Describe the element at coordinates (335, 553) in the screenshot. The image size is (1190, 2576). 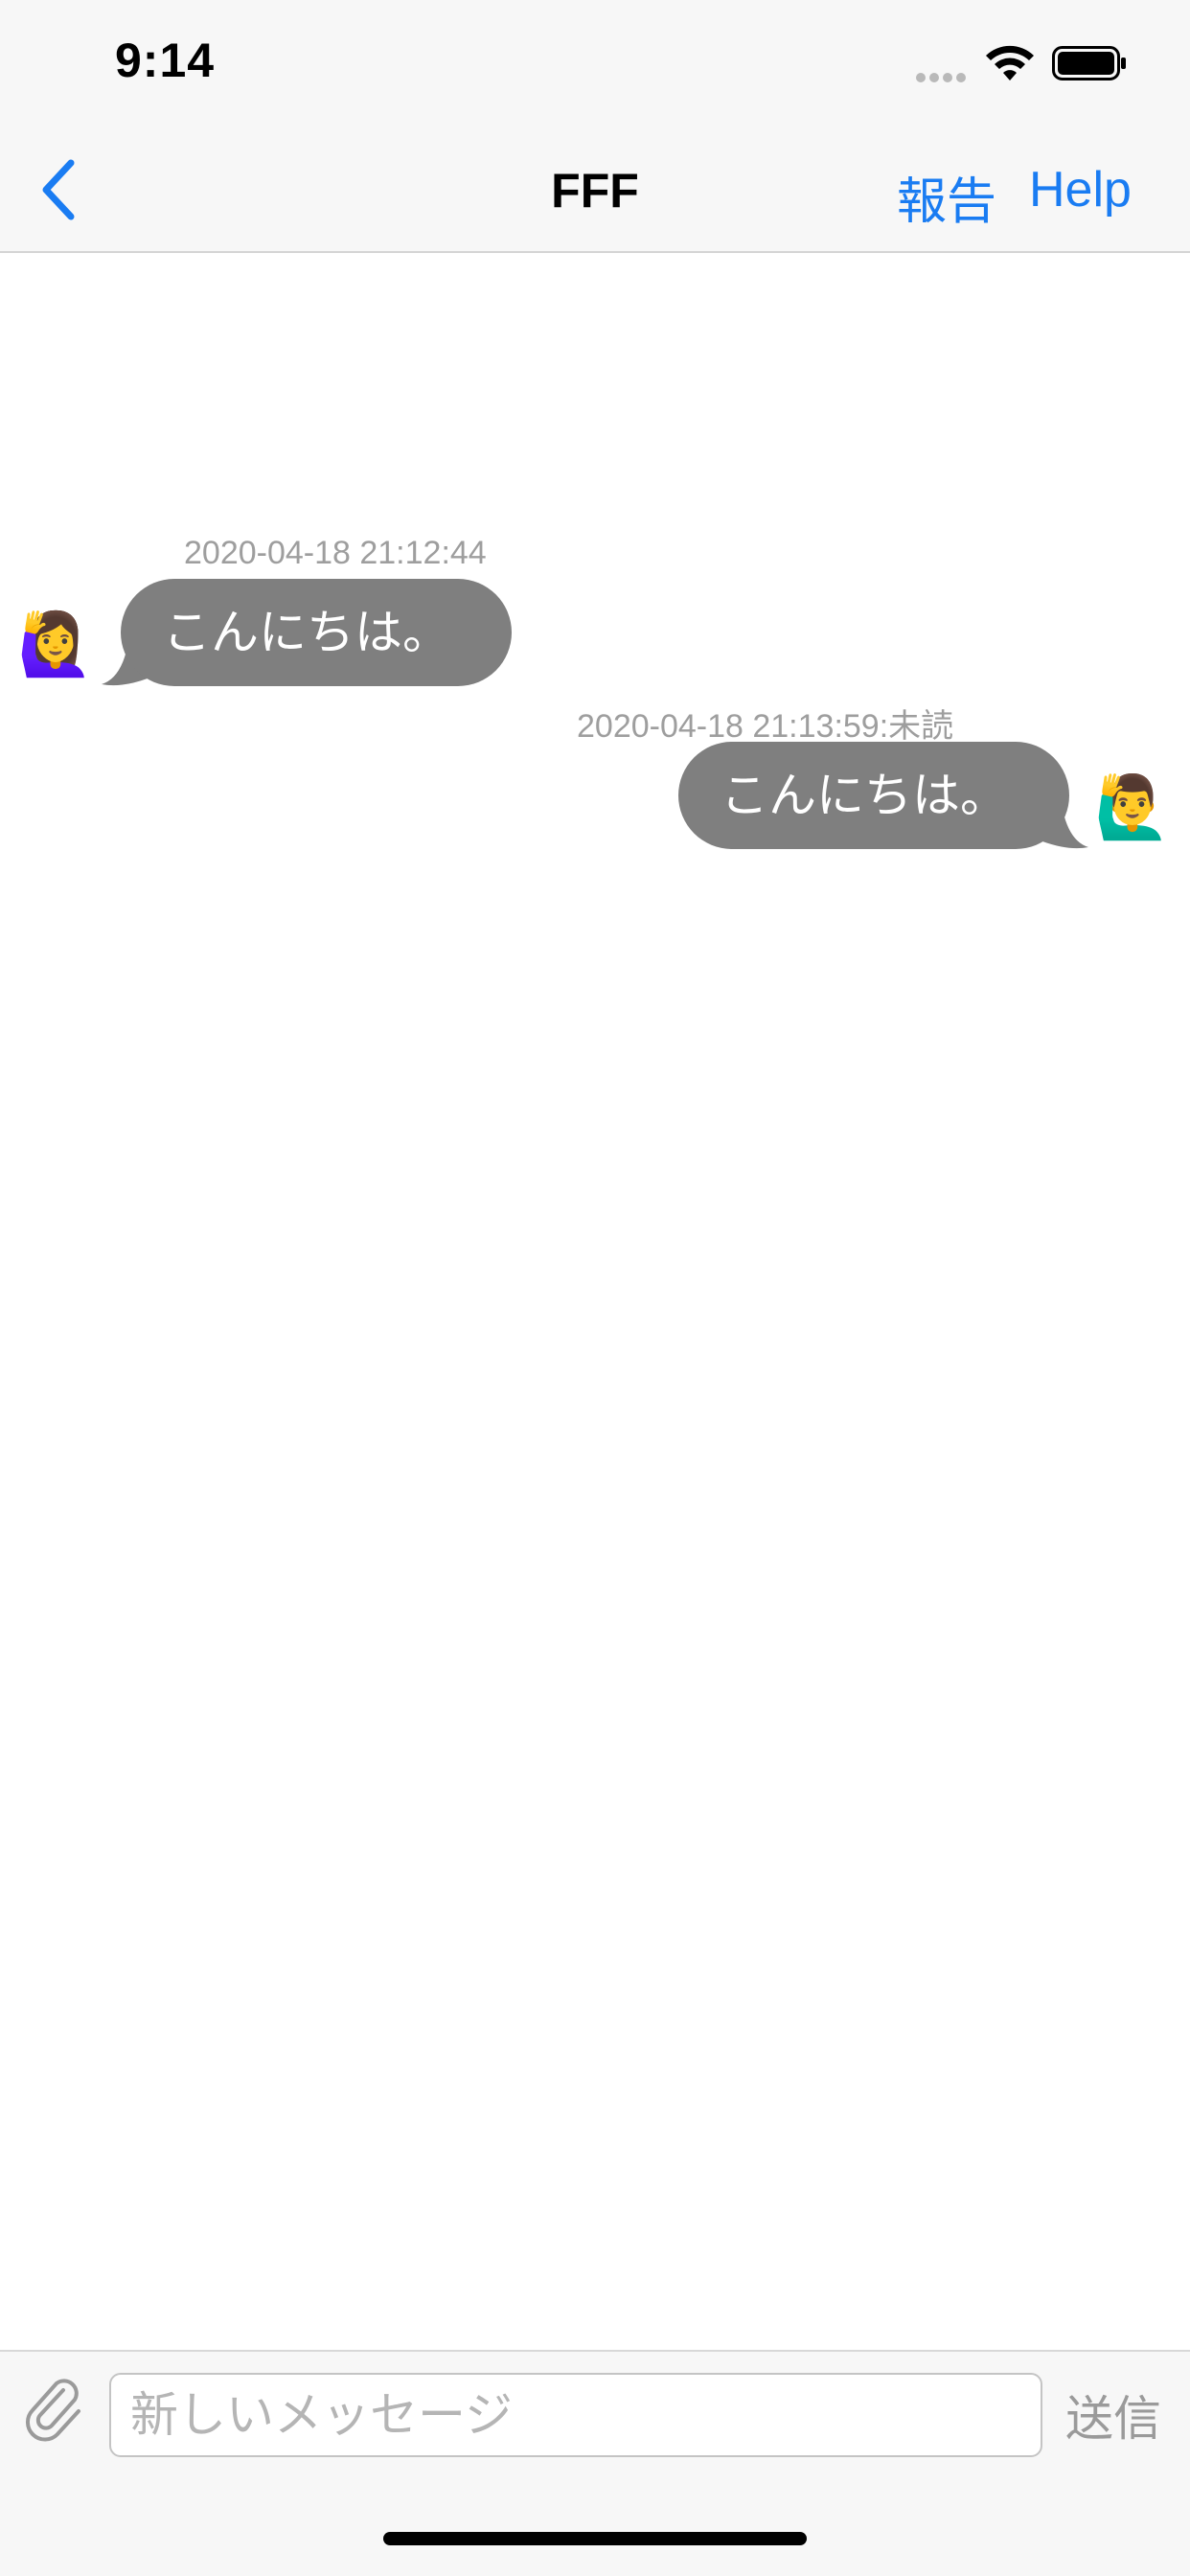
I see `message-timestamp: 2020-04-18 21:12:44` at that location.